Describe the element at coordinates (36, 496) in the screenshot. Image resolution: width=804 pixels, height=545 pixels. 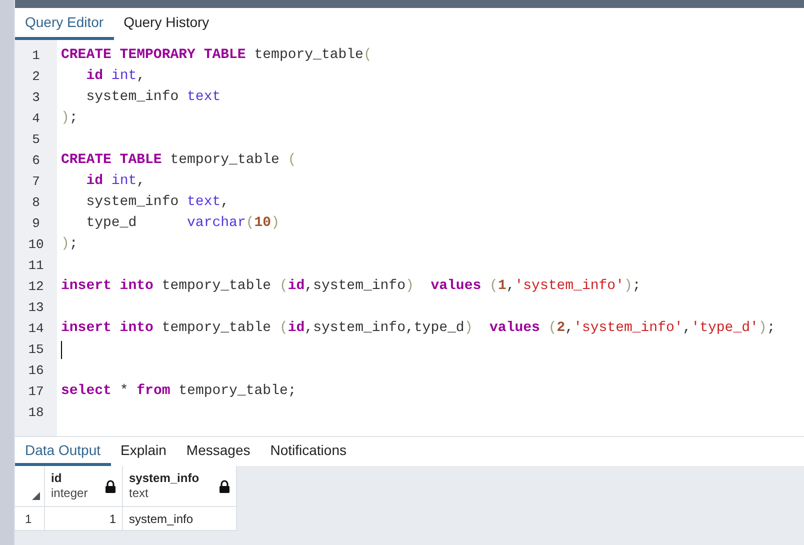
I see `corner-triangle-icon` at that location.